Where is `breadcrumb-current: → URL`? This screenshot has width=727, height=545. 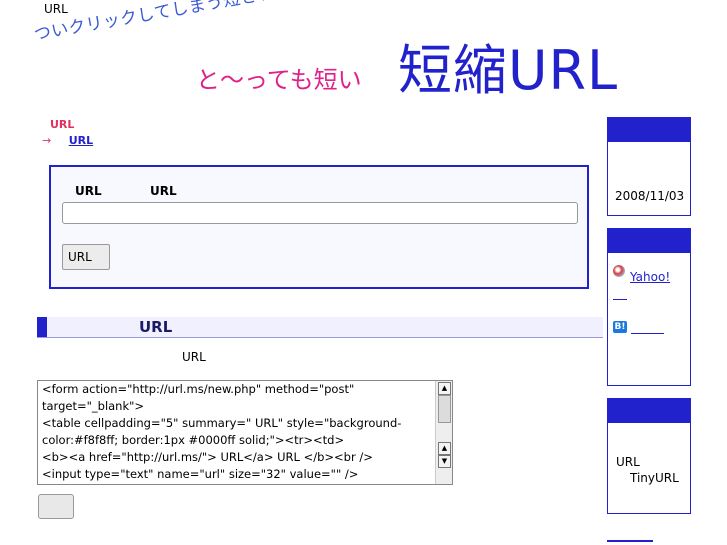
breadcrumb-current: → URL is located at coordinates (67, 140).